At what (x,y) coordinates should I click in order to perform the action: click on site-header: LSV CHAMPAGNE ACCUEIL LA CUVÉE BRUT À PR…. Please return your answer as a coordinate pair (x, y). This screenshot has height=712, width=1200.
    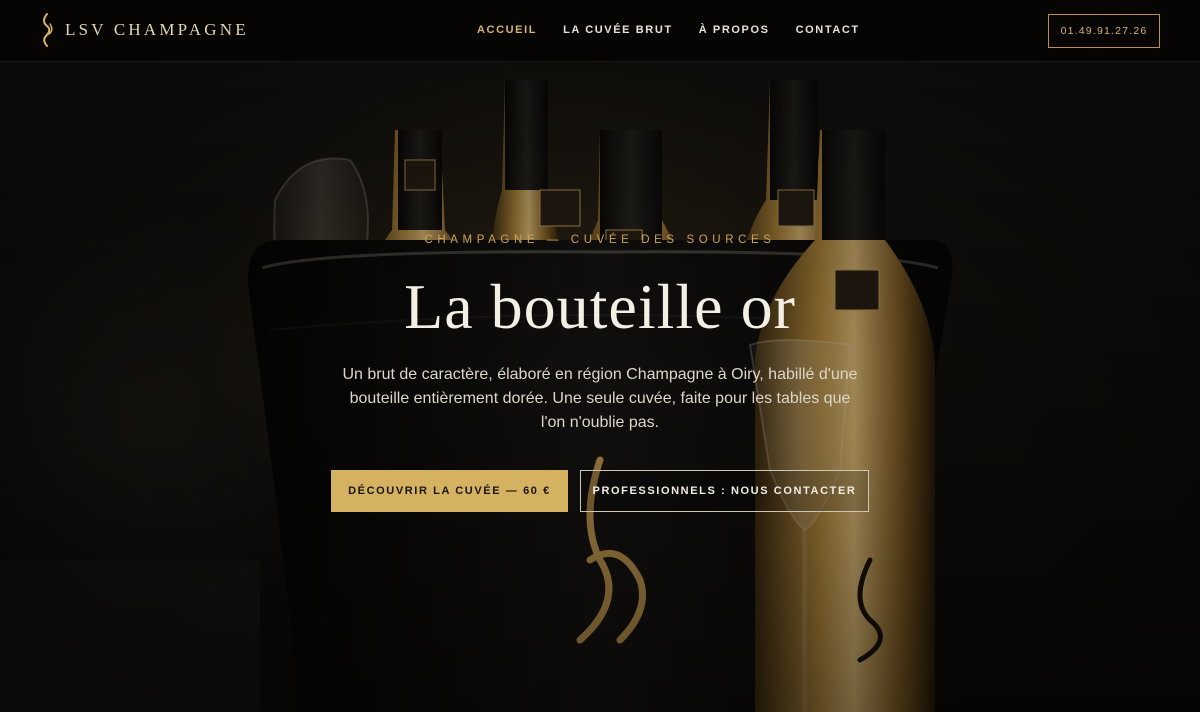
    Looking at the image, I should click on (600, 31).